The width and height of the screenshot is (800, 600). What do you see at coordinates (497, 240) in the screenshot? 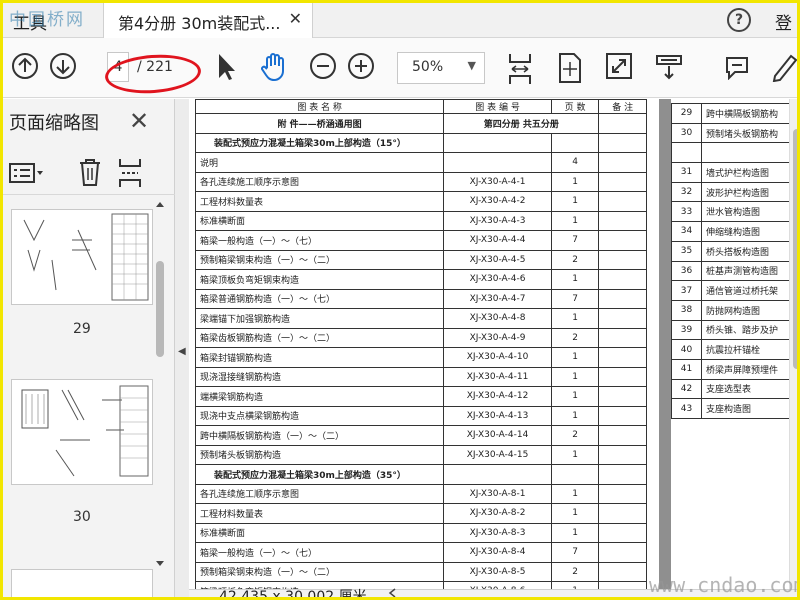
I see `row-code: XJ-X30-A-4-4` at bounding box center [497, 240].